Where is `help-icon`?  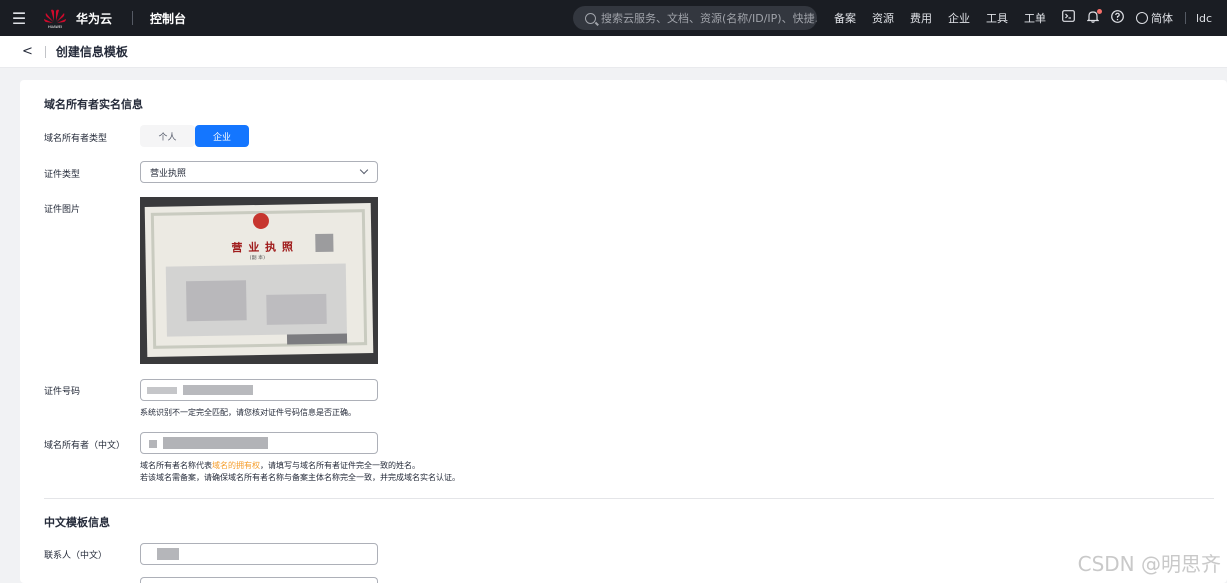
help-icon is located at coordinates (1117, 18).